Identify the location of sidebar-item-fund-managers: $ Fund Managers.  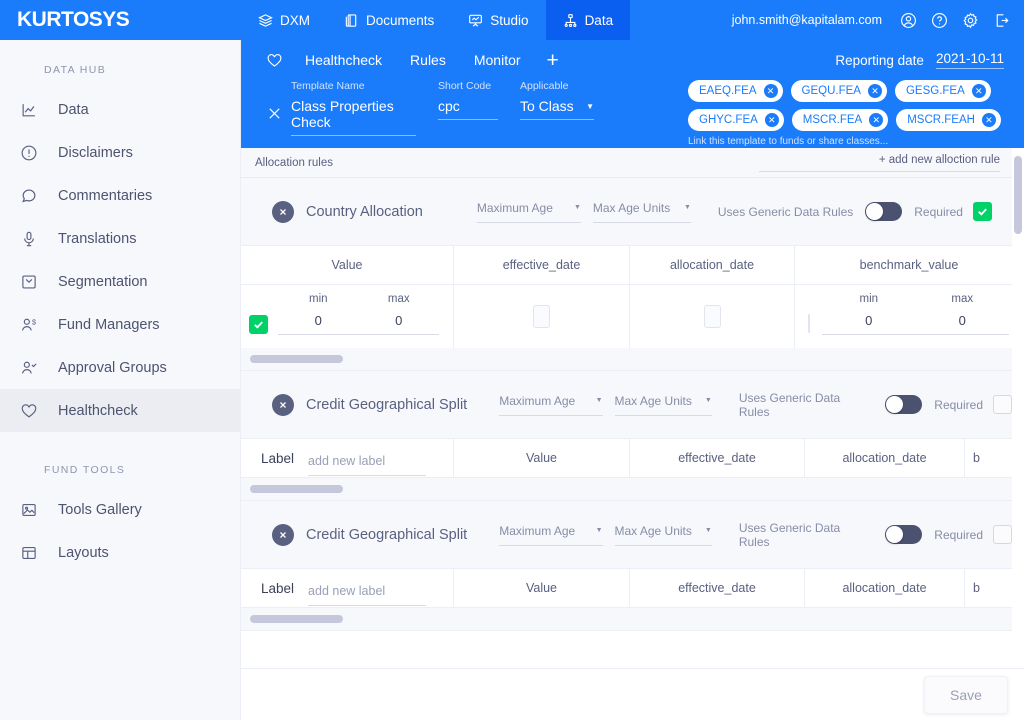
(120, 324).